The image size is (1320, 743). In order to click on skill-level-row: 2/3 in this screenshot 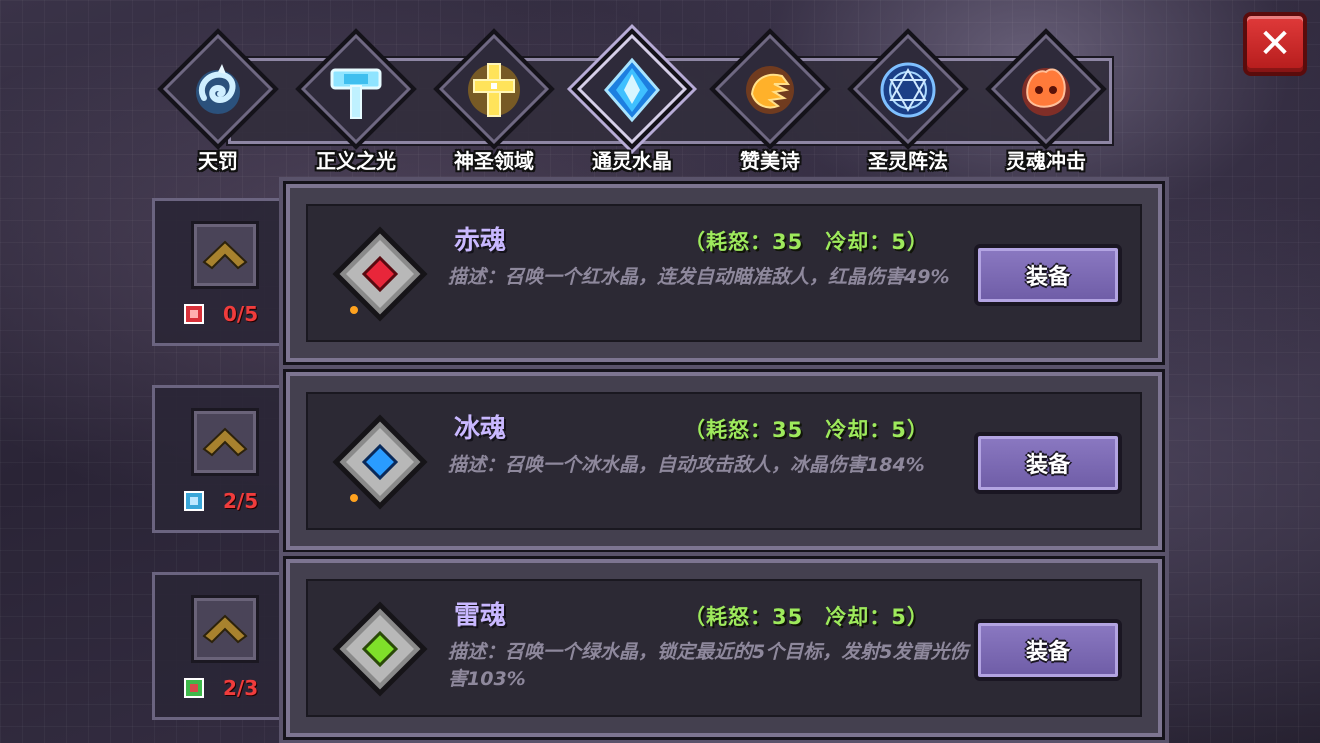, I will do `click(233, 688)`.